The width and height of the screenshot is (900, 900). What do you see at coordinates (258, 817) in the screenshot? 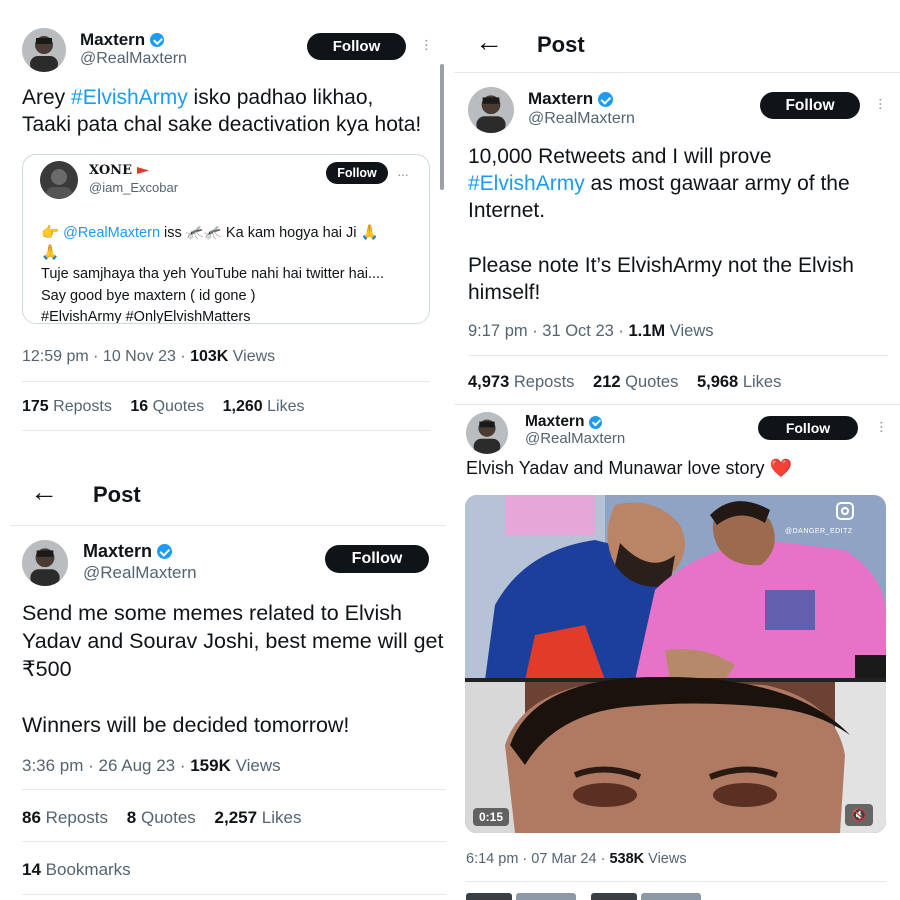
I see `likes-stat: 2,257 Likes` at bounding box center [258, 817].